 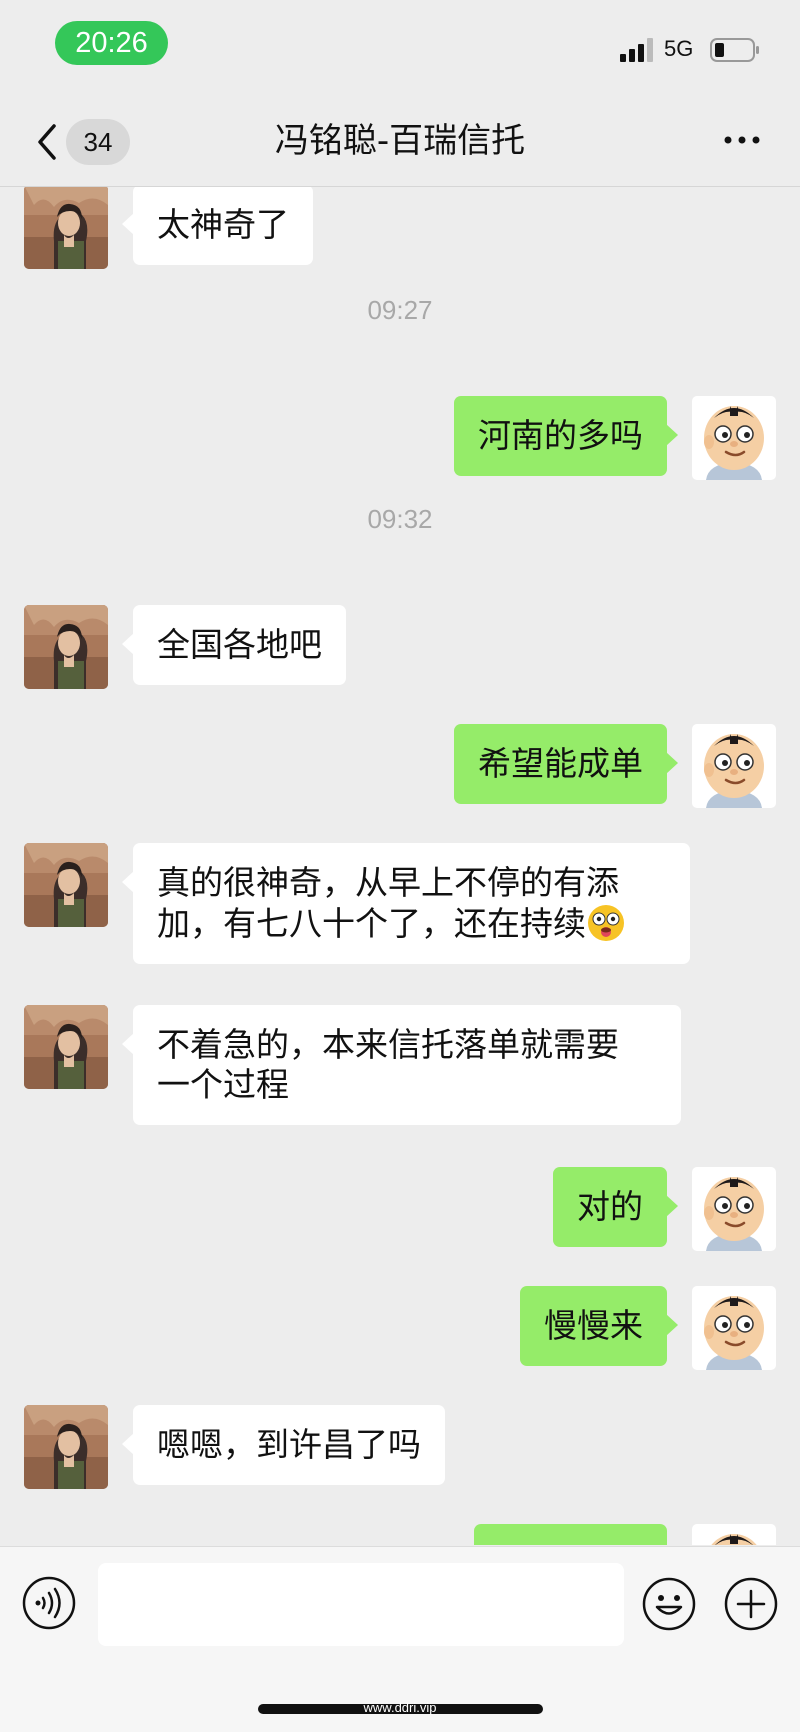 I want to click on back-chevron-icon, so click(x=47, y=142).